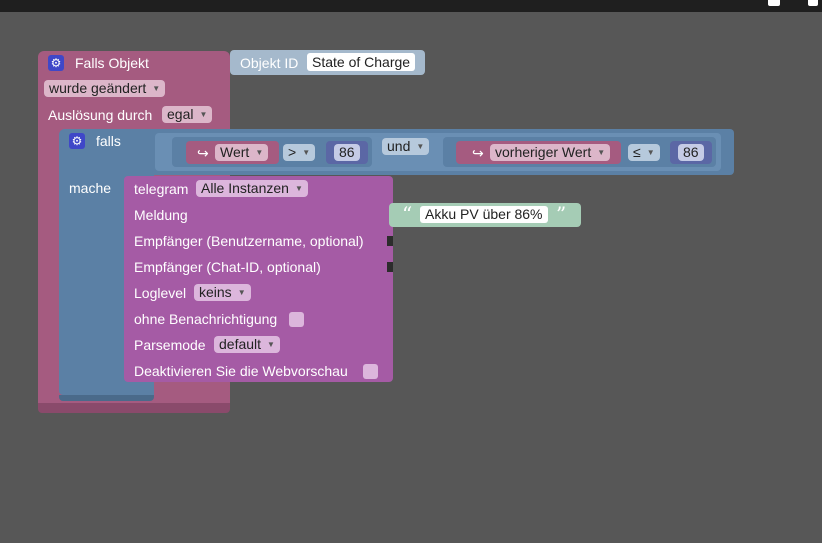 The width and height of the screenshot is (822, 543). Describe the element at coordinates (100, 115) in the screenshot. I see `trigger-by-label: Auslösung durch` at that location.